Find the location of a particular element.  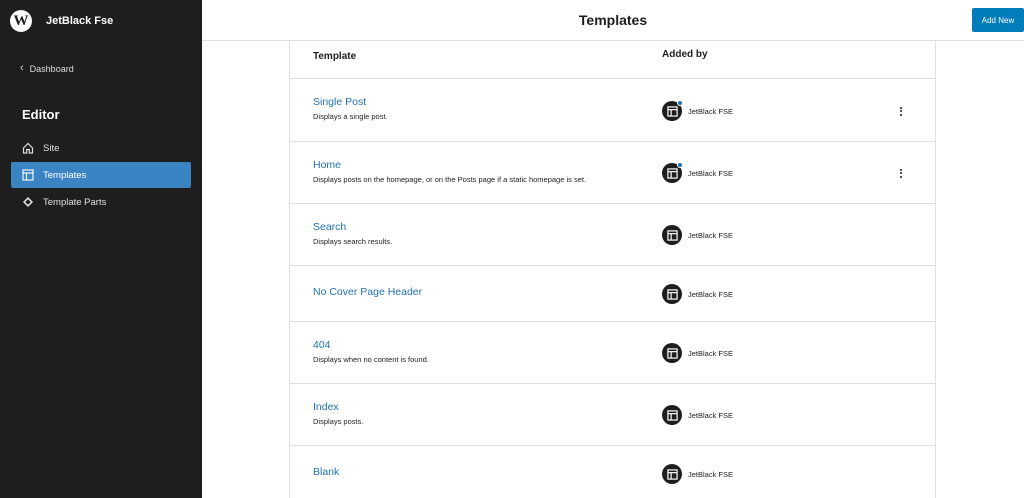

table-row: Blank JetBlack FSE is located at coordinates (612, 472).